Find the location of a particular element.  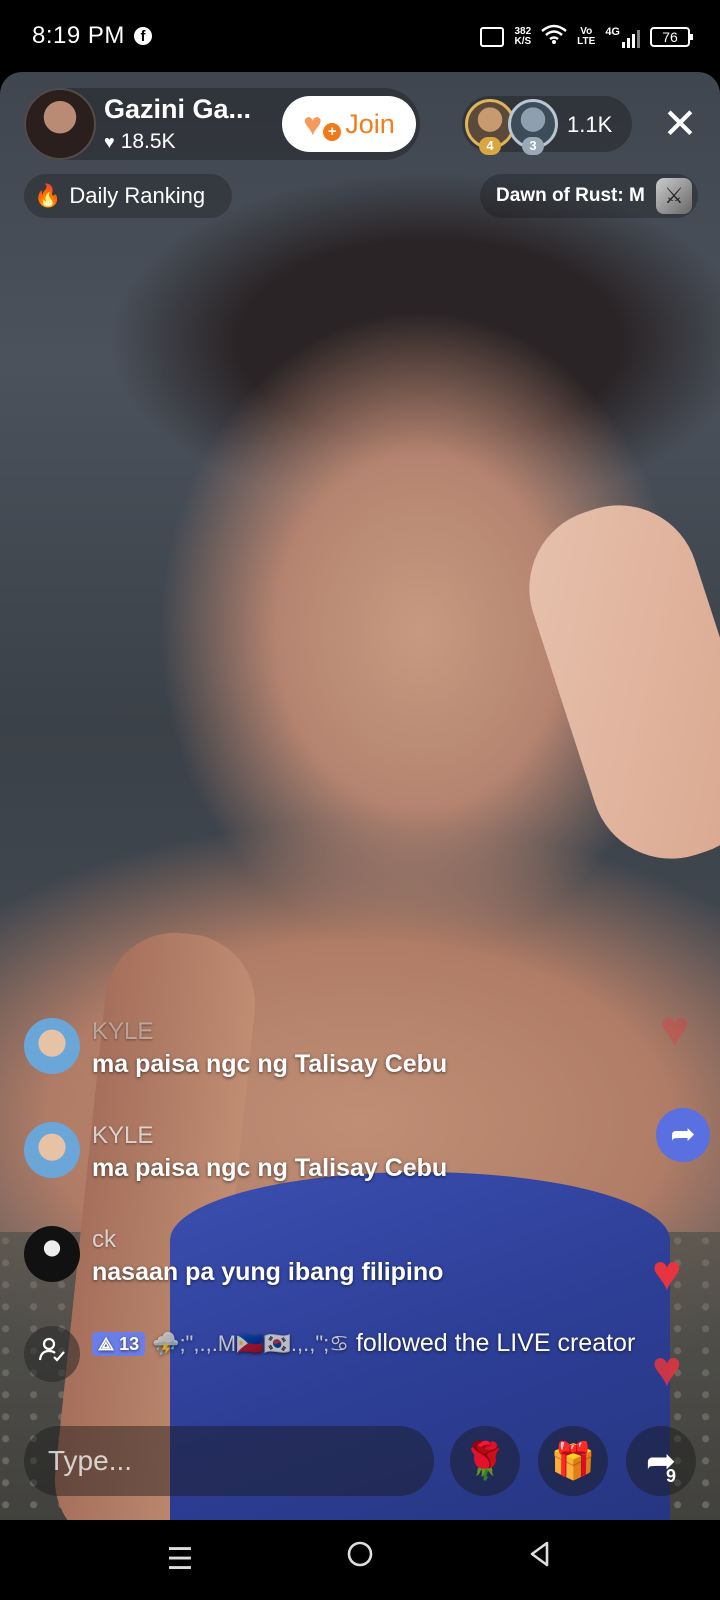

share-arrow-icon: ➦ is located at coordinates (683, 1135).